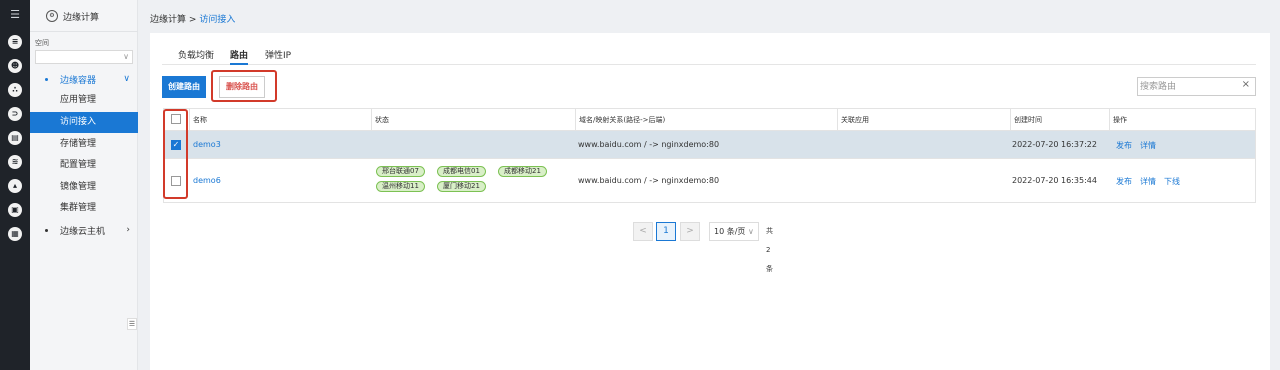 Image resolution: width=1280 pixels, height=370 pixels. What do you see at coordinates (1060, 120) in the screenshot?
I see `column-header-created: 创建时间` at bounding box center [1060, 120].